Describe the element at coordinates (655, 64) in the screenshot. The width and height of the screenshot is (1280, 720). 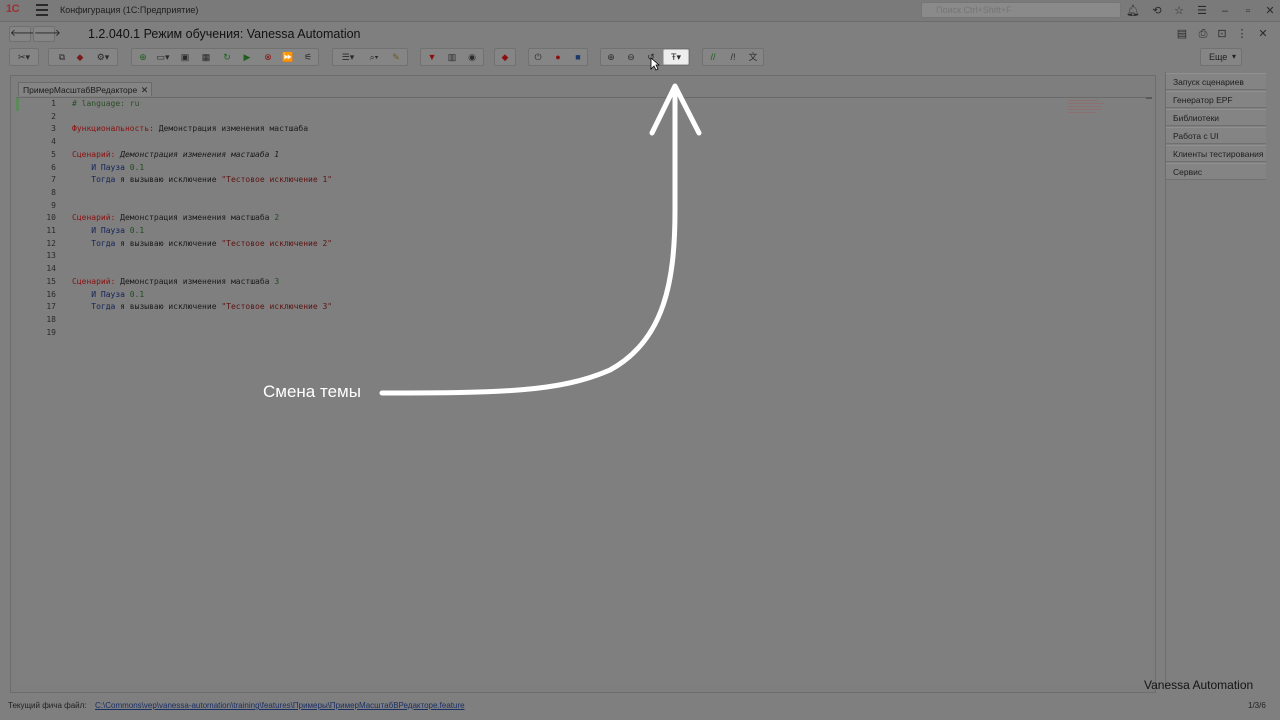
I see `mouse-cursor-icon` at that location.